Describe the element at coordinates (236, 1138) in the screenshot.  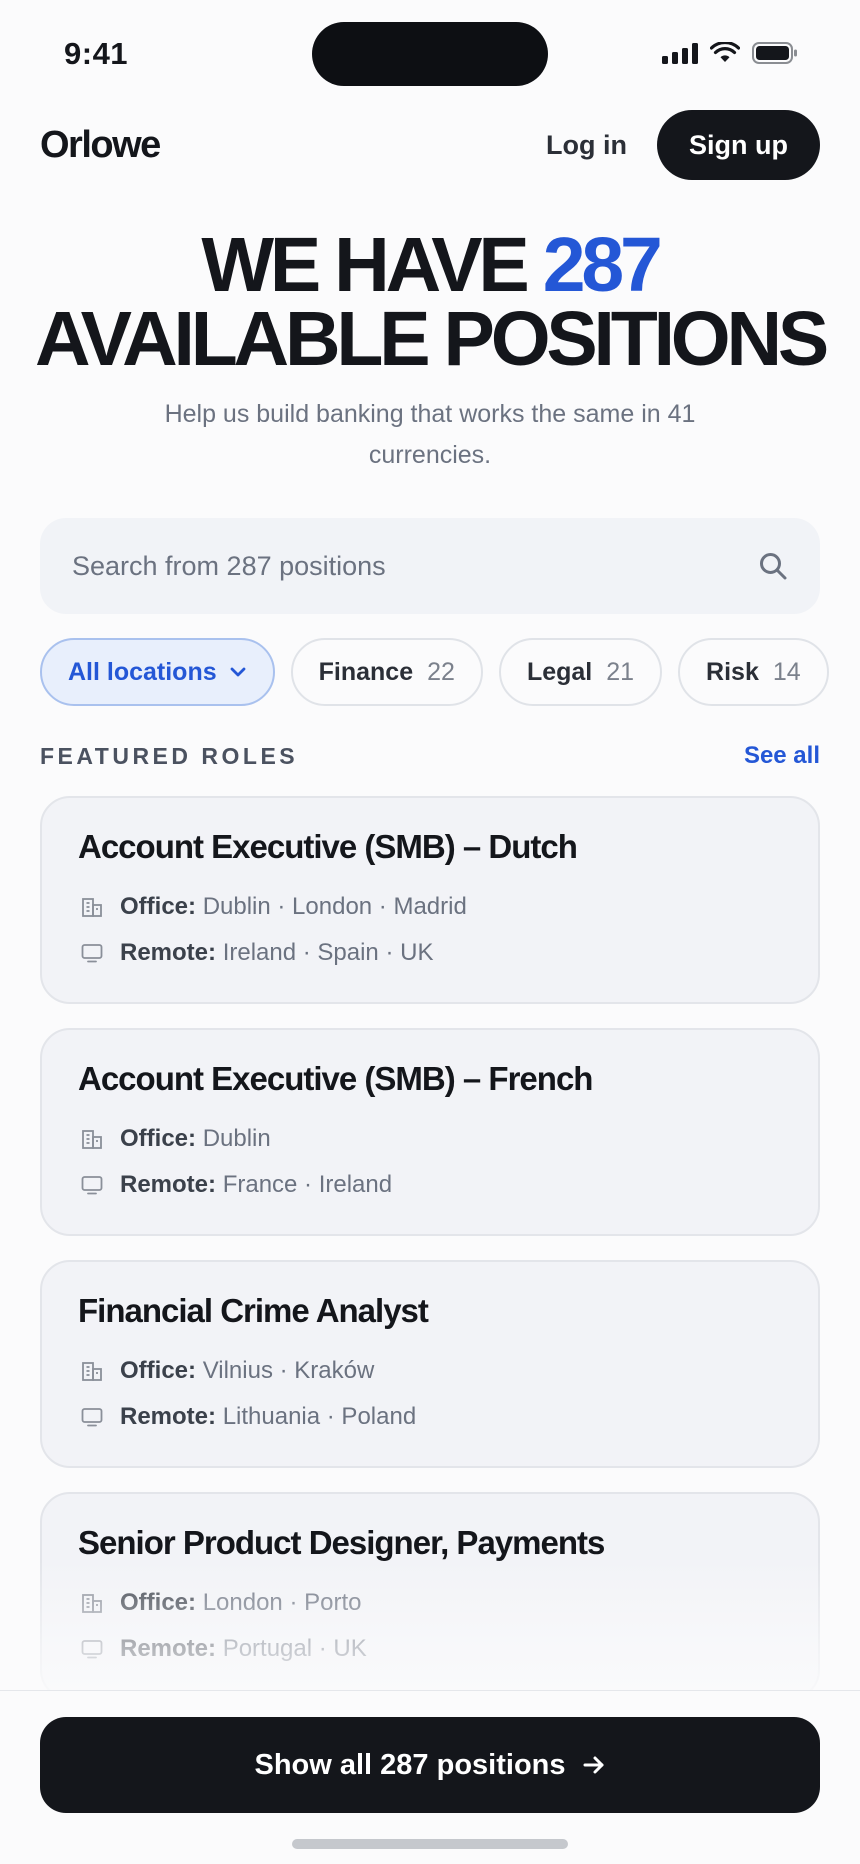
I see `office-locations: Dublin` at that location.